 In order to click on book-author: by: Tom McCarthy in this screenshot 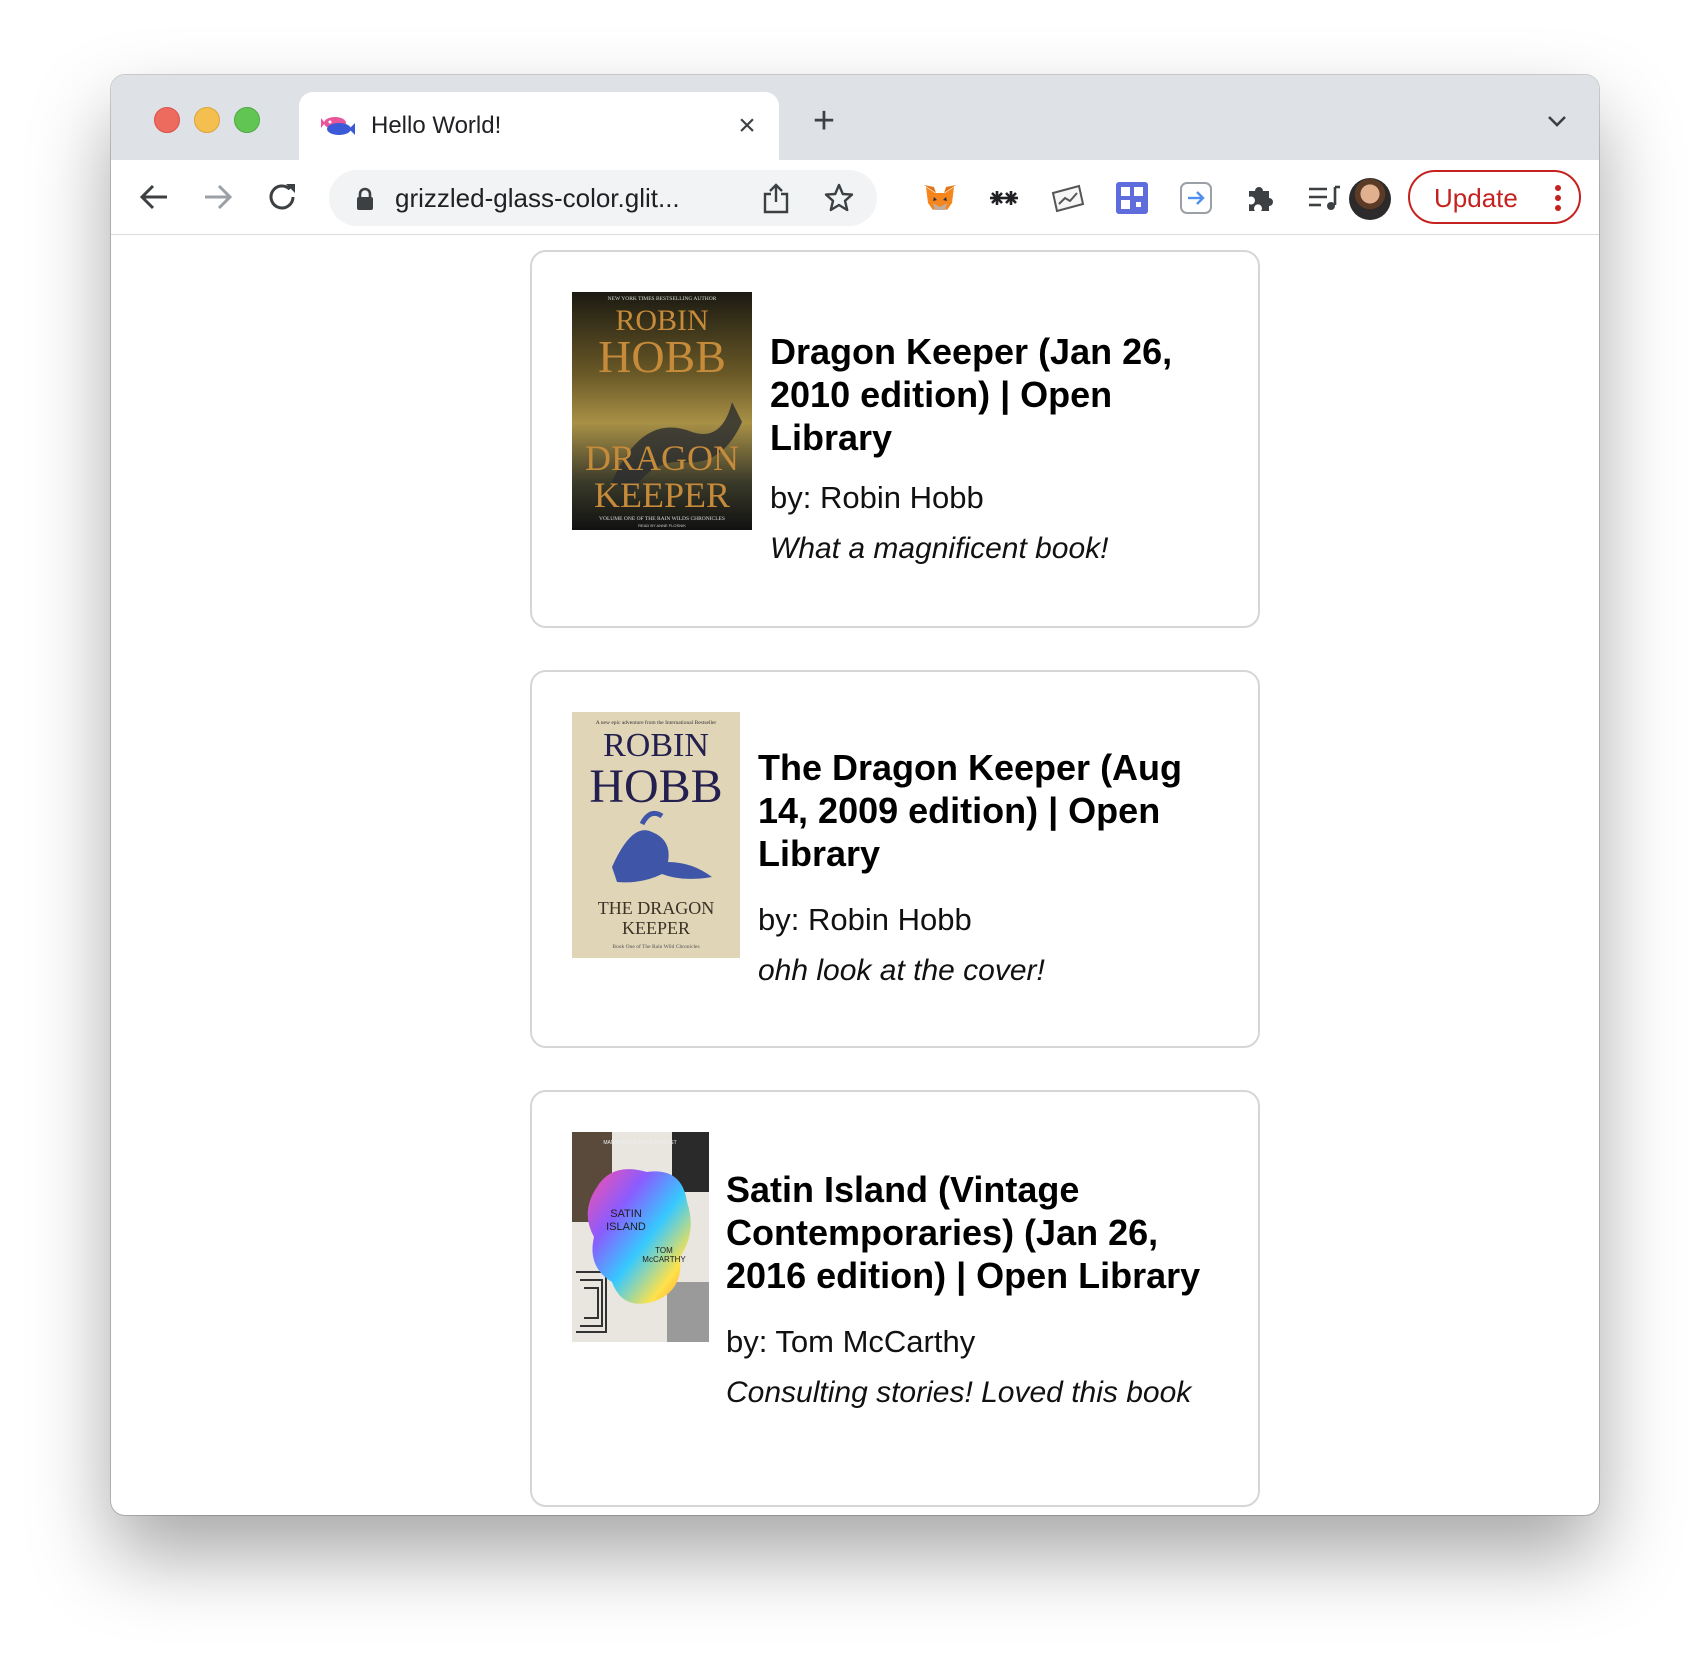, I will do `click(851, 1341)`.